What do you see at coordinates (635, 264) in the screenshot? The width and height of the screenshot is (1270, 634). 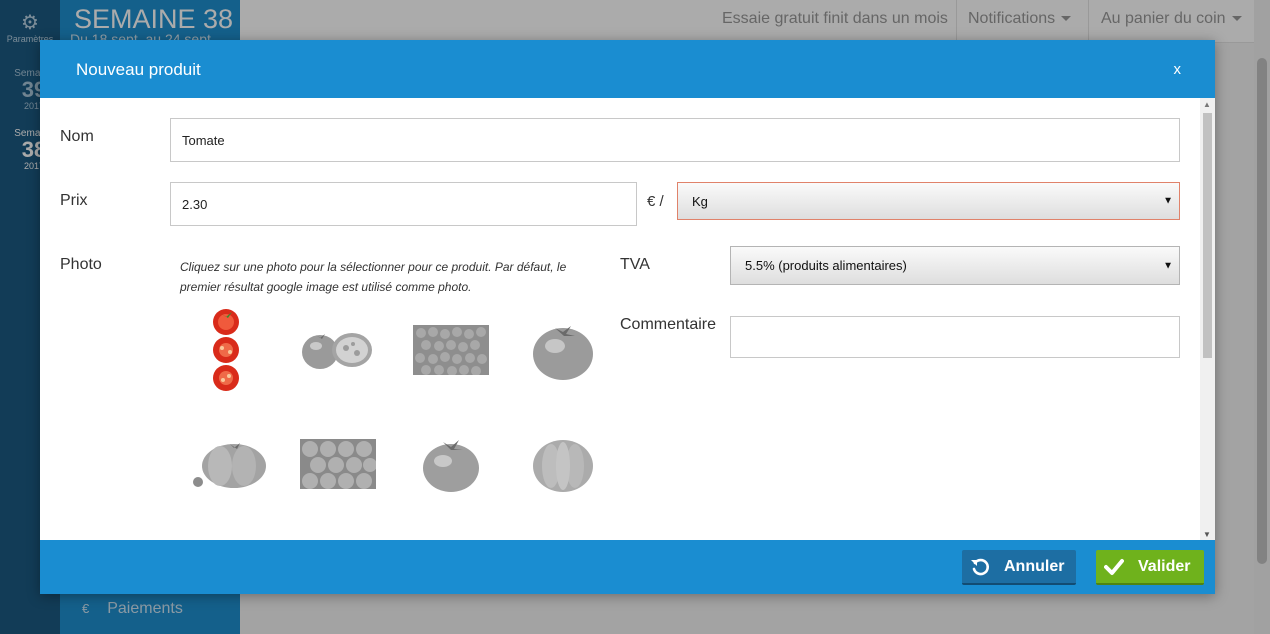 I see `vat-label: TVA` at bounding box center [635, 264].